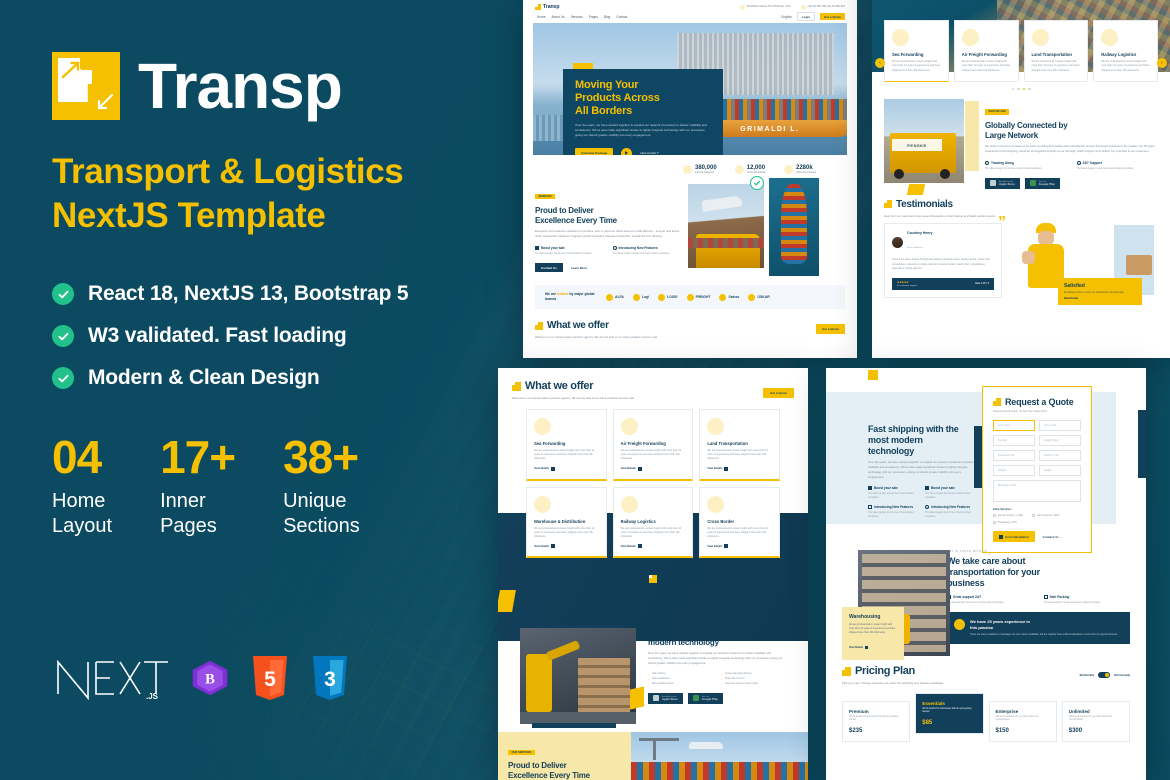 Image resolution: width=1170 pixels, height=780 pixels. What do you see at coordinates (997, 111) in the screenshot?
I see `network-eyebrow: WHO WE ARE` at bounding box center [997, 111].